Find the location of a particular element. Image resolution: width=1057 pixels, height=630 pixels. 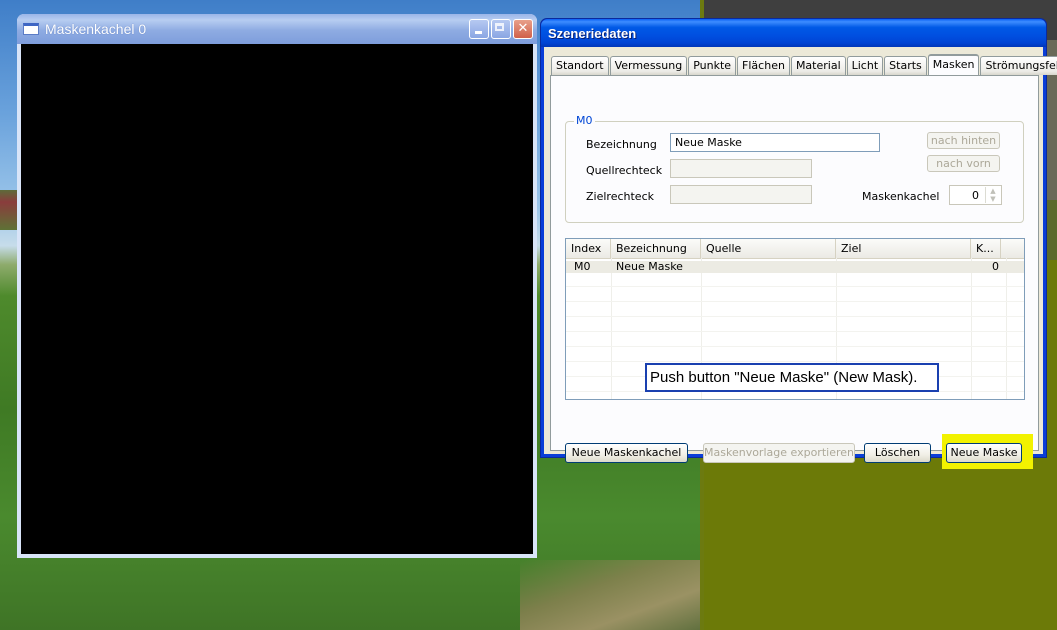

cell-quelle is located at coordinates (768, 267).